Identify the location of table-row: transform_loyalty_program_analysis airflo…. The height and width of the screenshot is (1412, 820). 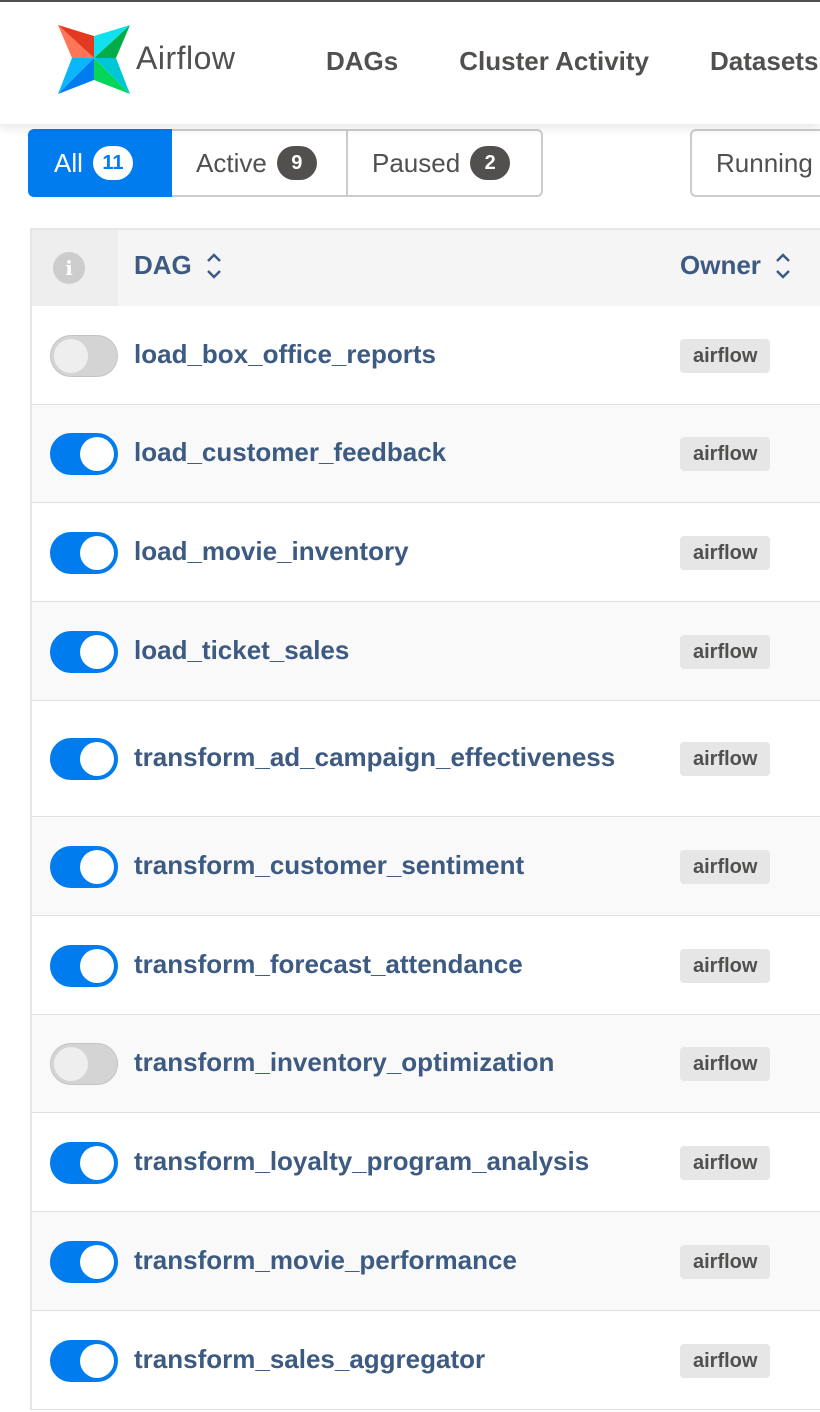
(425, 1162).